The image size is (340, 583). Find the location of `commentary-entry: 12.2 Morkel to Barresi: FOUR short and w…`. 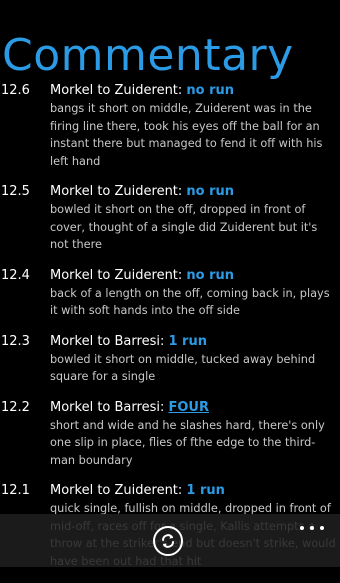

commentary-entry: 12.2 Morkel to Barresi: FOUR short and w… is located at coordinates (170, 434).